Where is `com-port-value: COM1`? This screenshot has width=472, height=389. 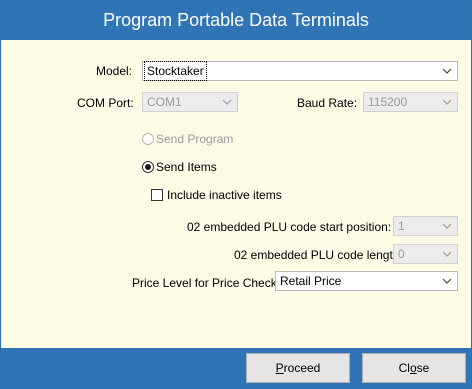 com-port-value: COM1 is located at coordinates (164, 102).